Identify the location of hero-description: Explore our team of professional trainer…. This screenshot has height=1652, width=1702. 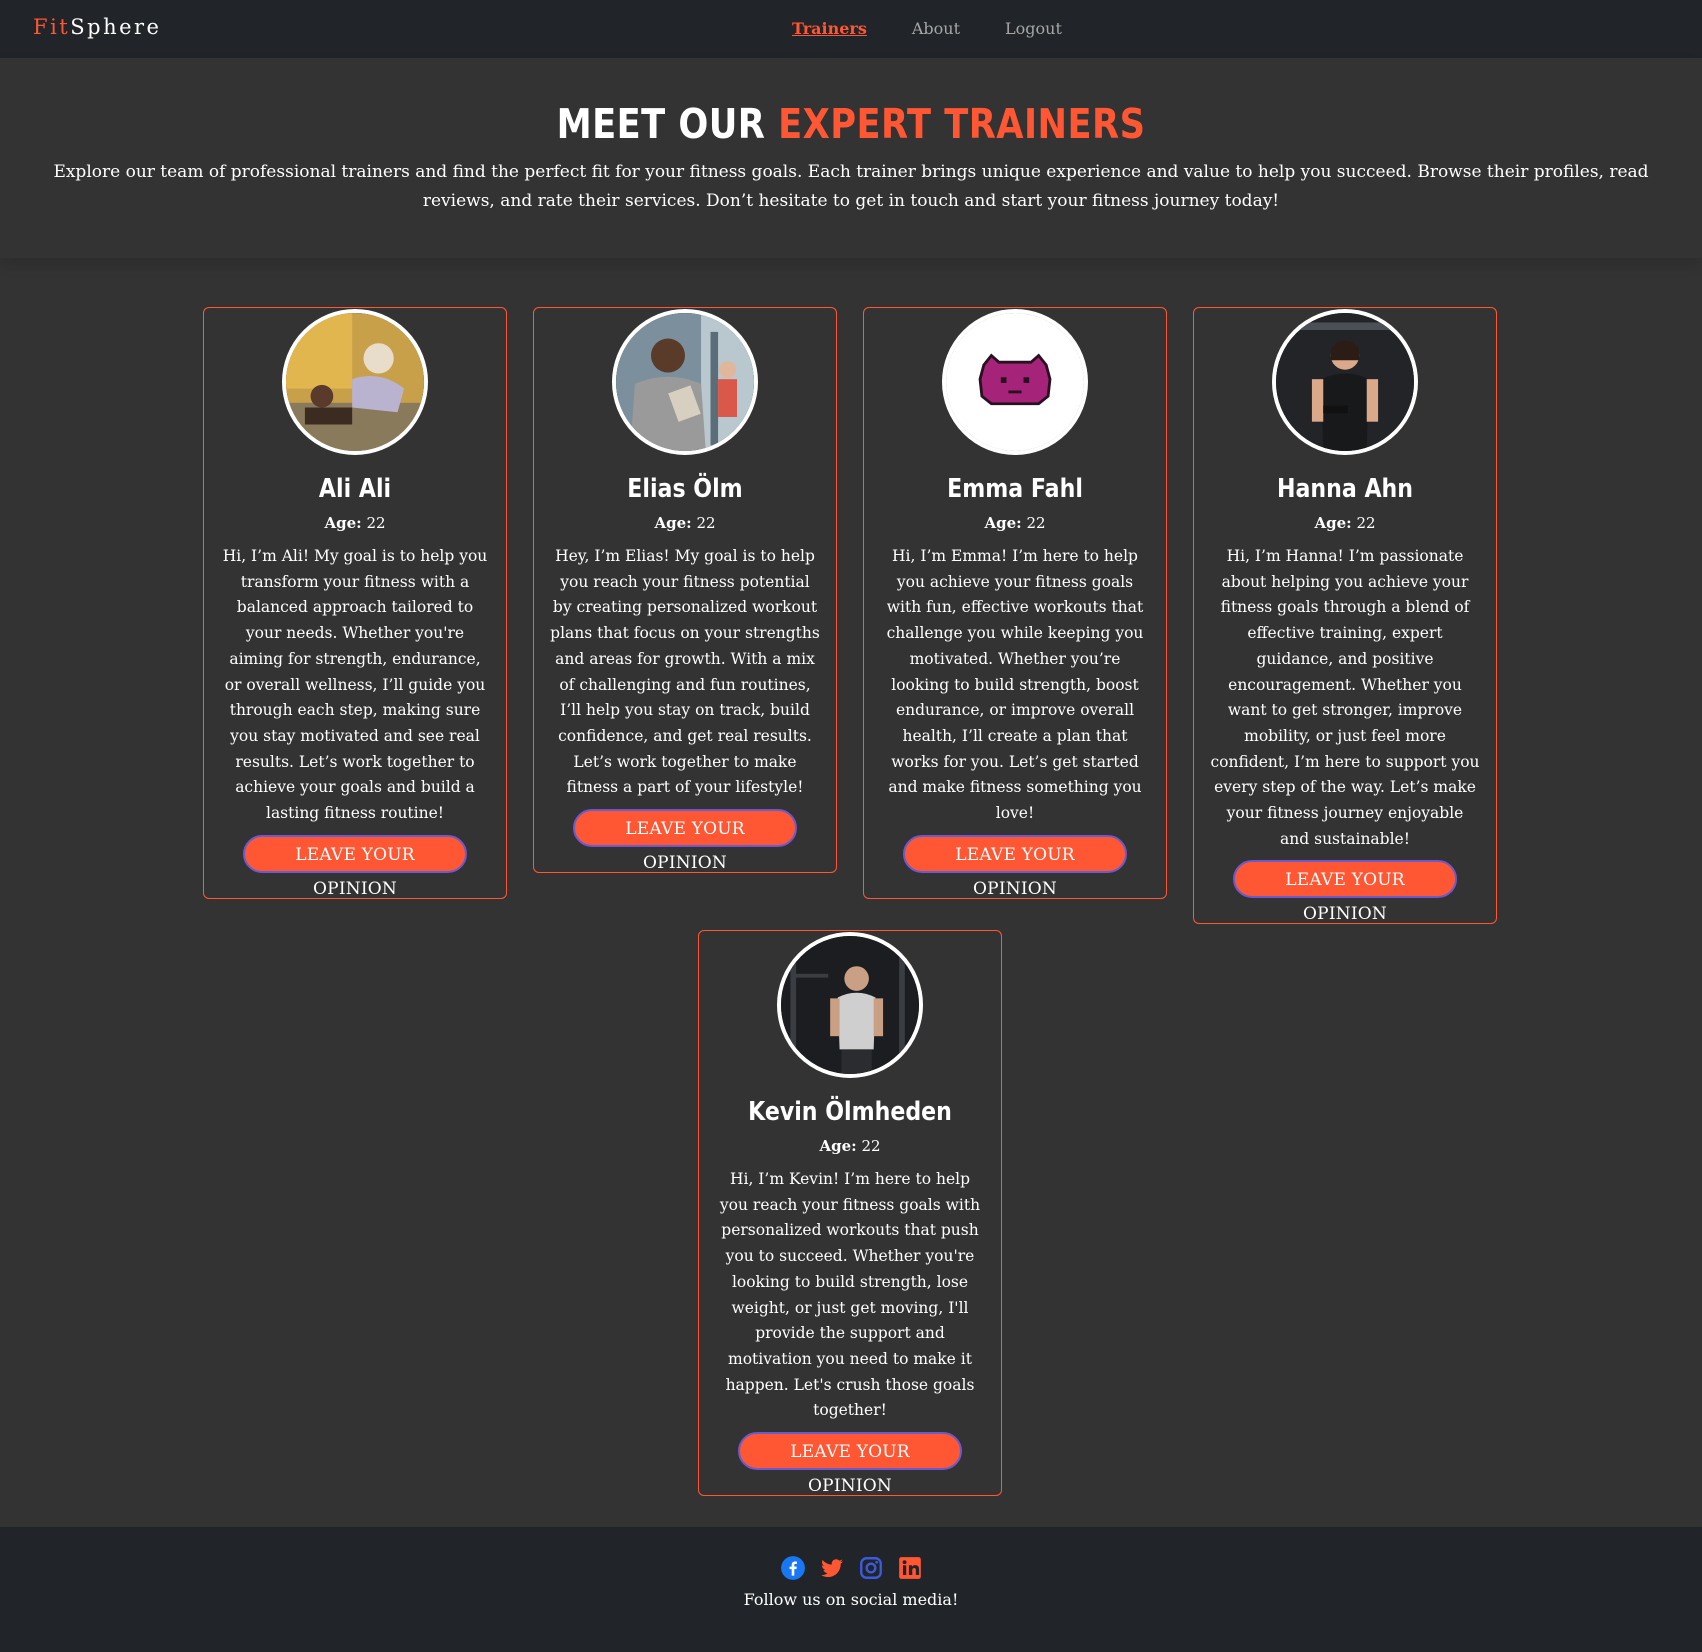
(851, 186).